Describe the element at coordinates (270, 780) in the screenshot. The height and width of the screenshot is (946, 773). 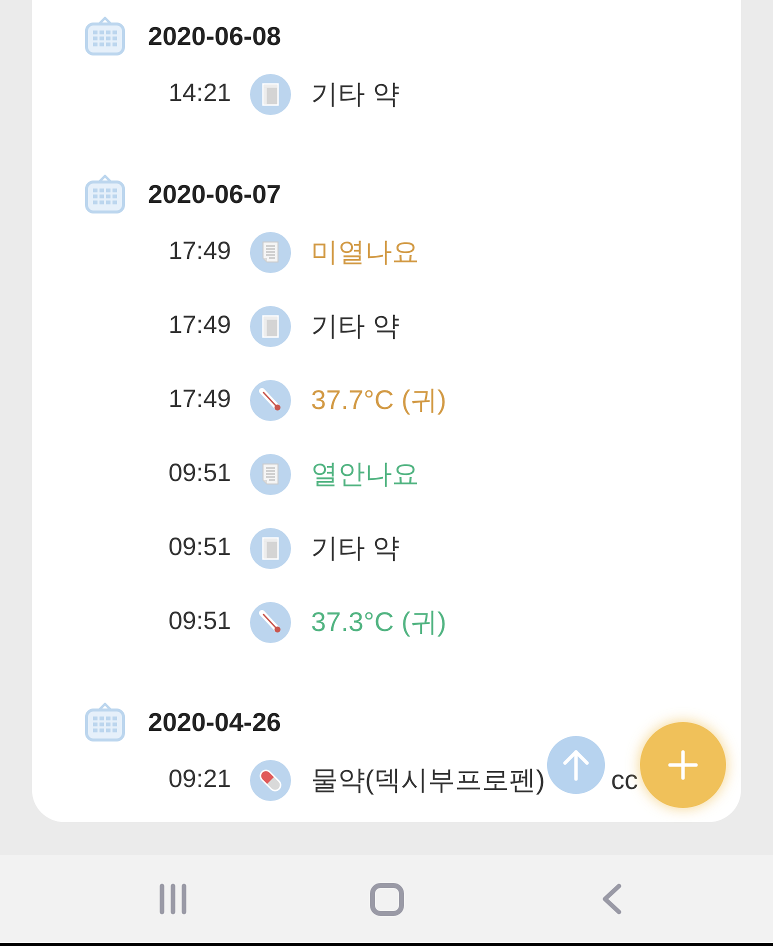
I see `capsule-icon` at that location.